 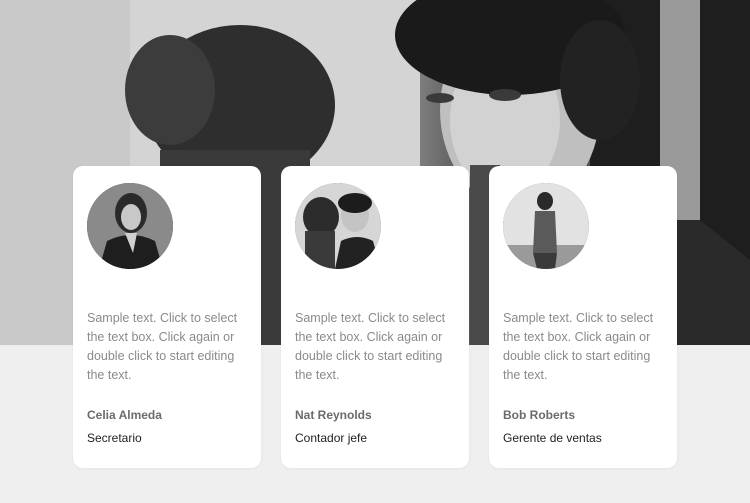 I want to click on member-role: Secretario, so click(x=114, y=438).